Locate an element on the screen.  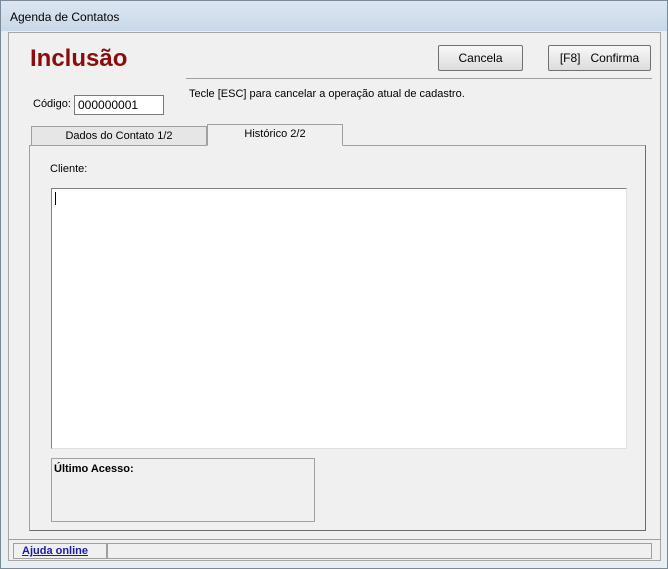
client-label: Cliente: is located at coordinates (69, 169).